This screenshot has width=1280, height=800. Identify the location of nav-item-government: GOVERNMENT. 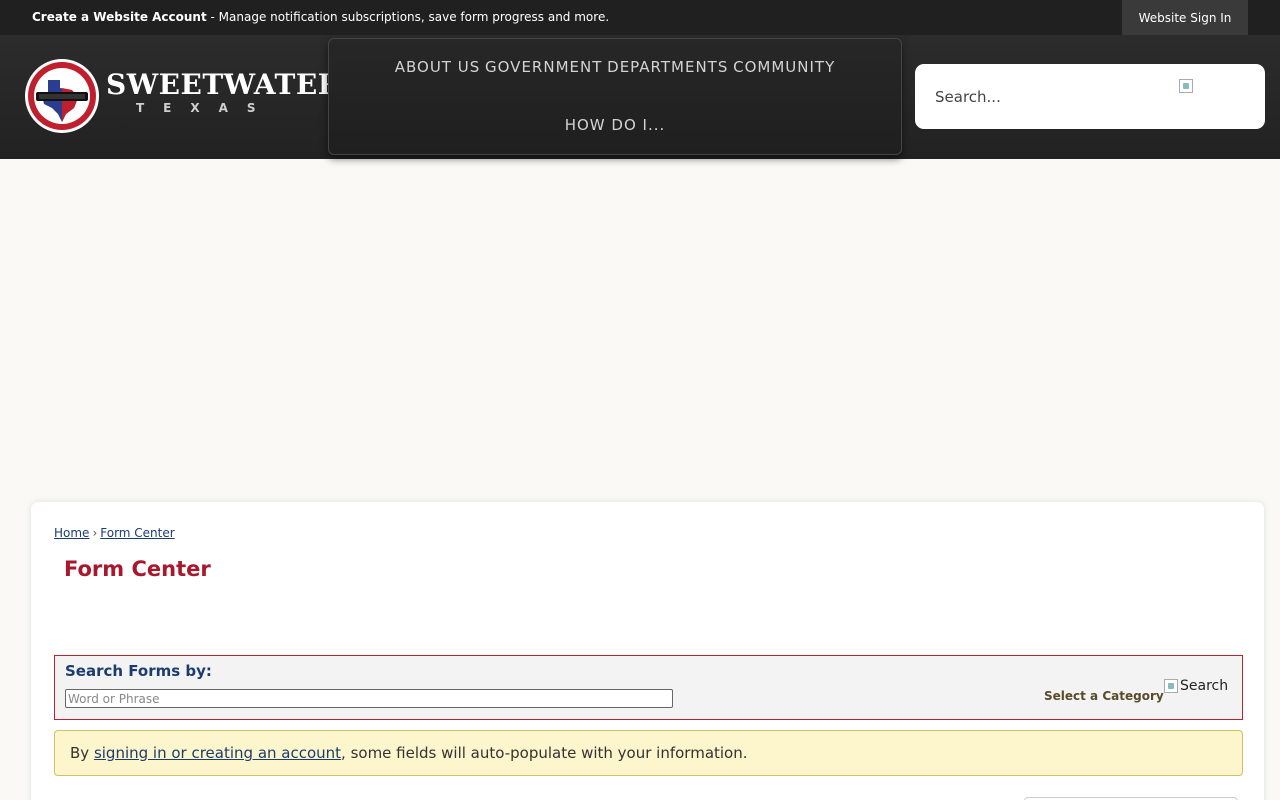
(543, 67).